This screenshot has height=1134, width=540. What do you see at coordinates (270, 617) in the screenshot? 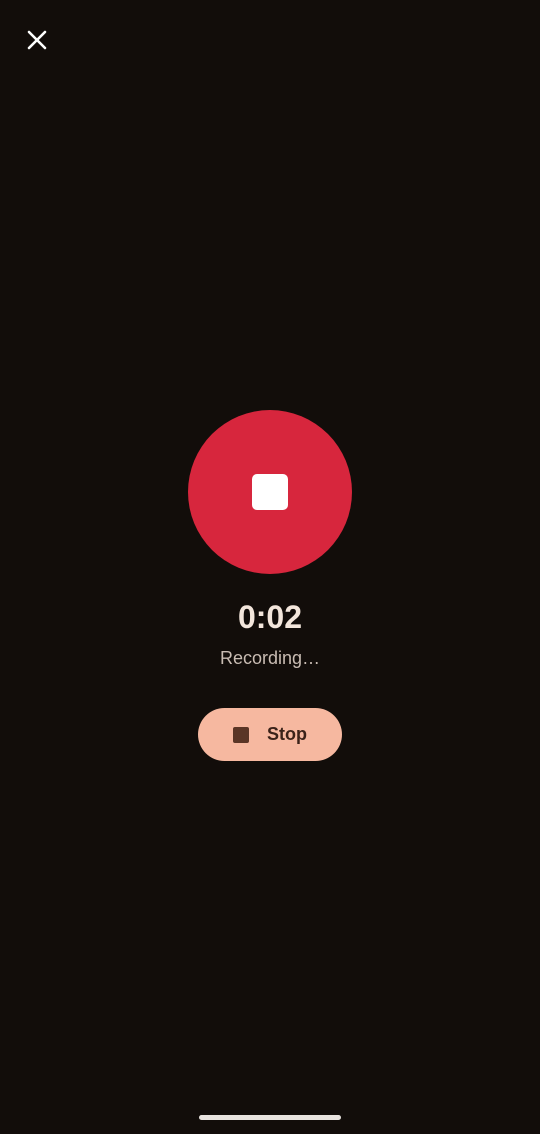
I see `elapsed-timer: 0:02` at bounding box center [270, 617].